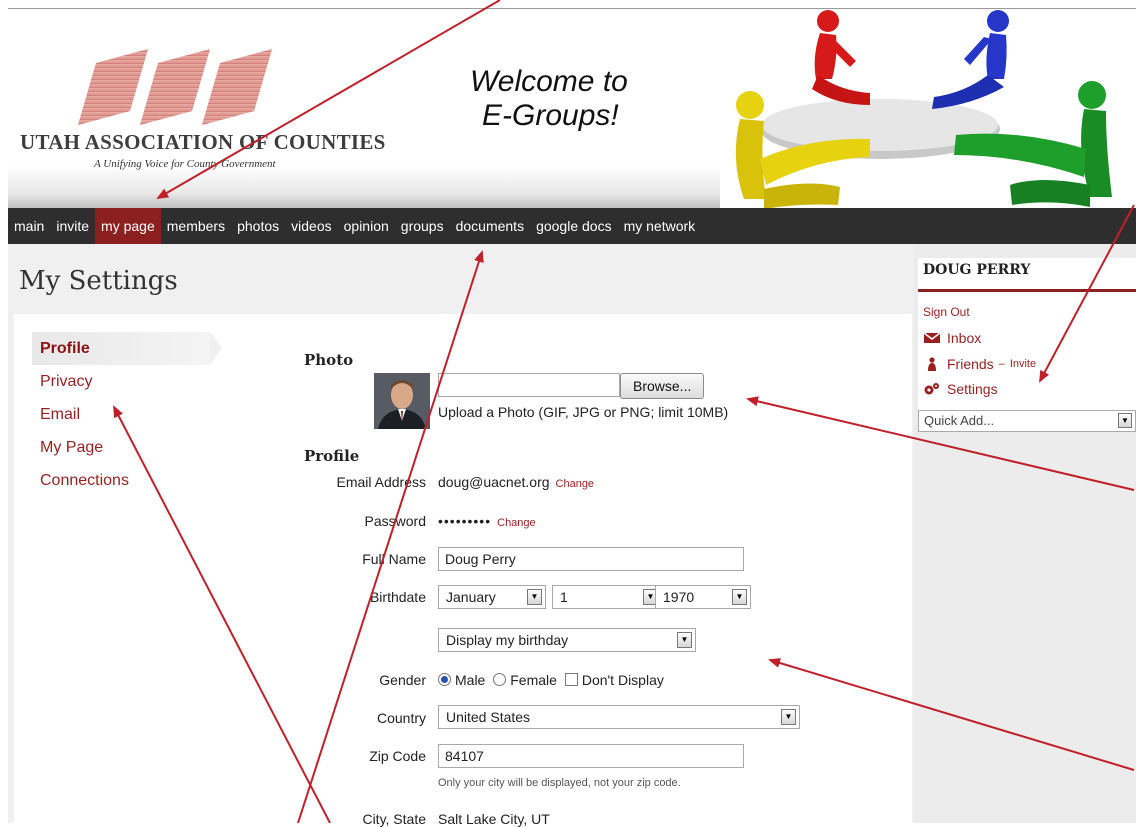 The height and width of the screenshot is (827, 1136). What do you see at coordinates (516, 523) in the screenshot?
I see `password-change-link: Change` at bounding box center [516, 523].